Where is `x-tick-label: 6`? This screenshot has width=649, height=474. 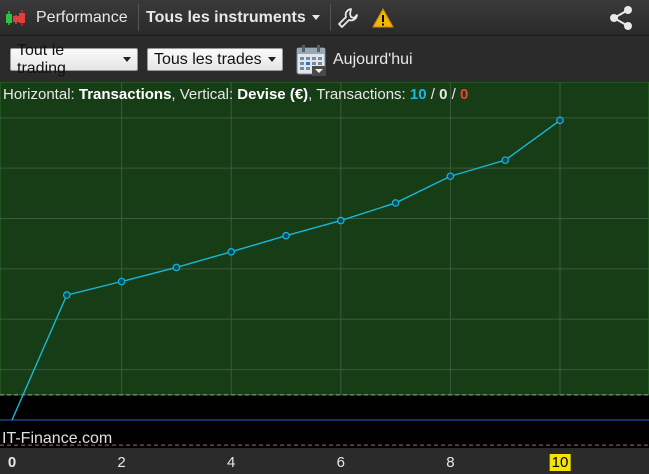 x-tick-label: 6 is located at coordinates (340, 462).